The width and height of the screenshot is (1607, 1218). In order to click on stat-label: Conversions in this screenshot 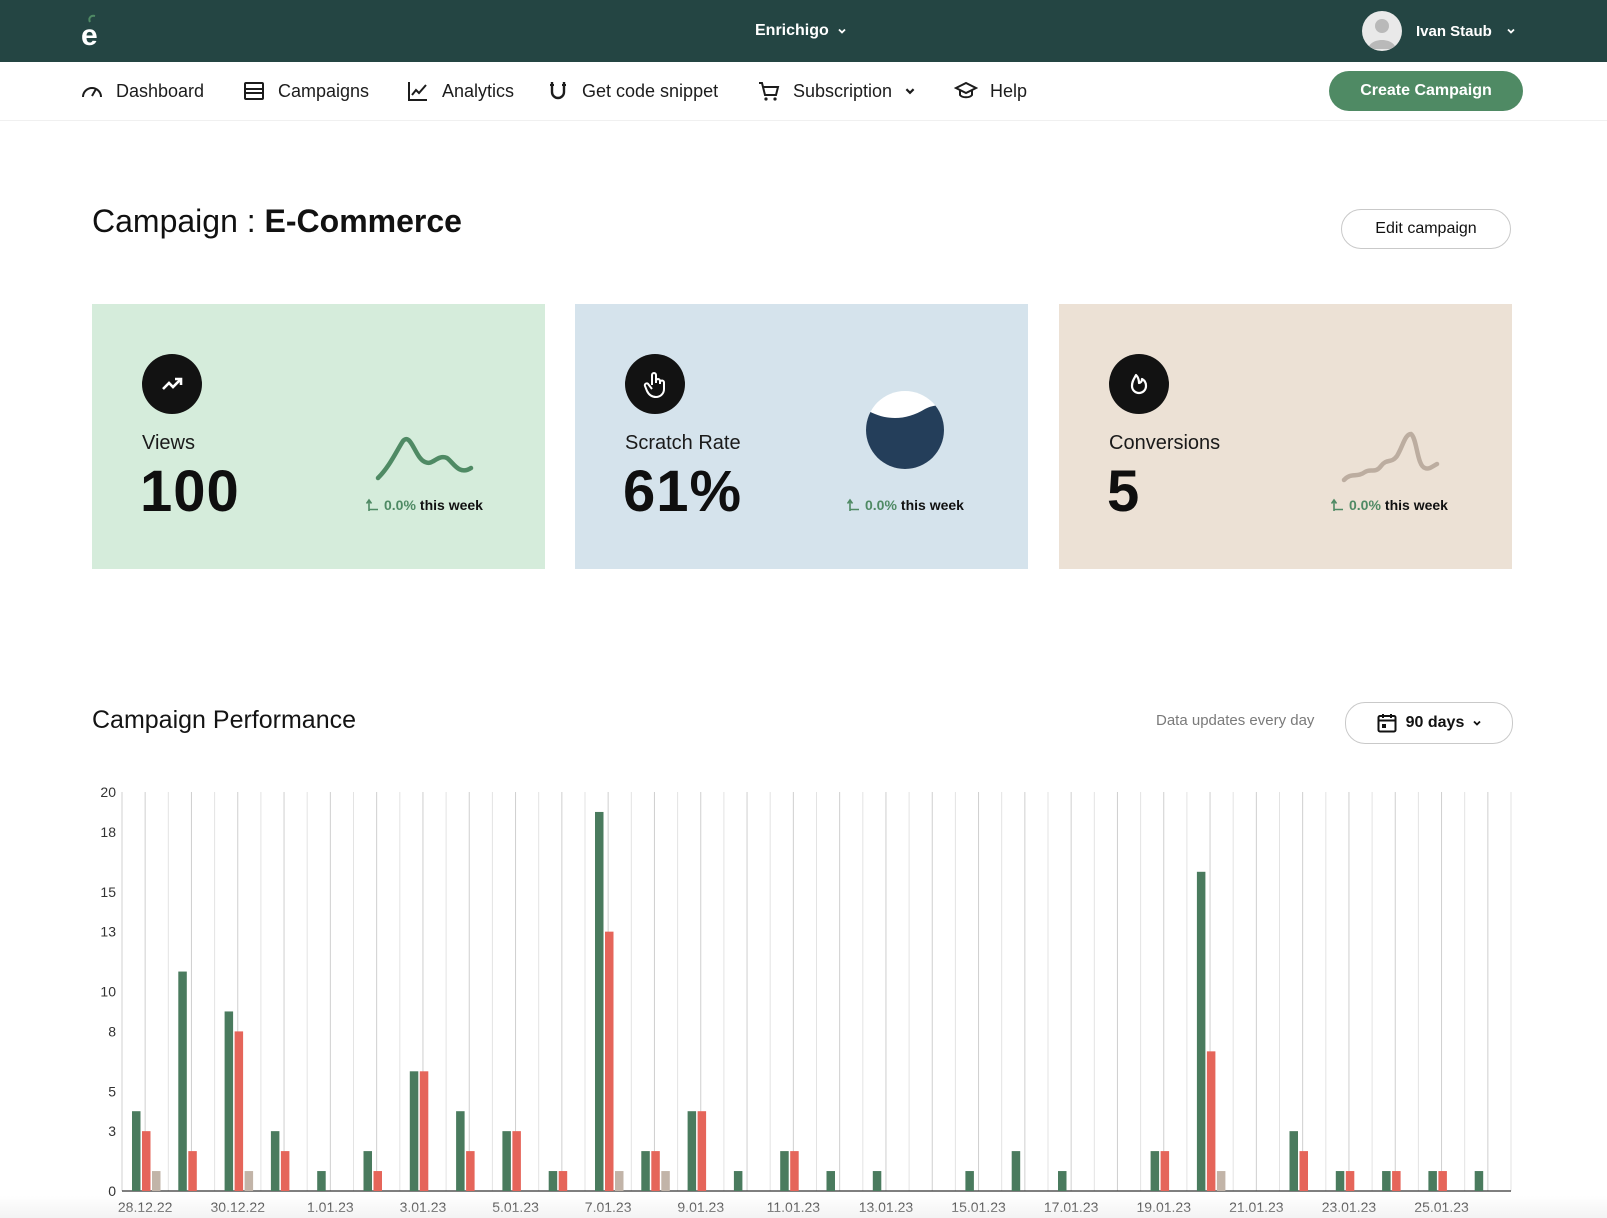, I will do `click(1165, 443)`.